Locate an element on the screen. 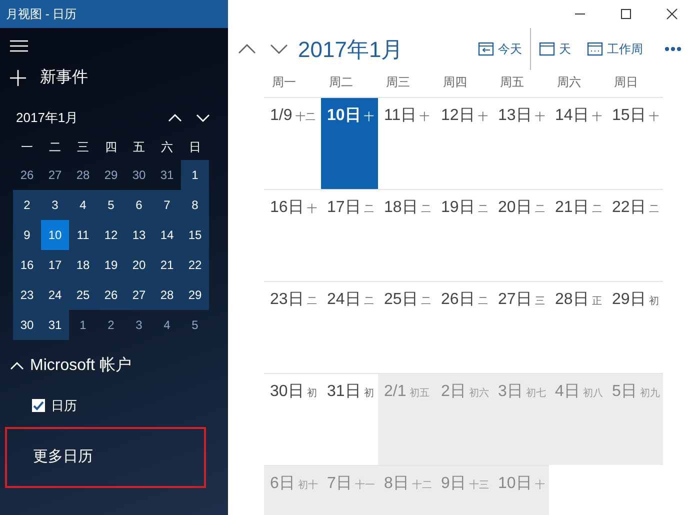 The image size is (695, 515). date-cell: 11 is located at coordinates (83, 235).